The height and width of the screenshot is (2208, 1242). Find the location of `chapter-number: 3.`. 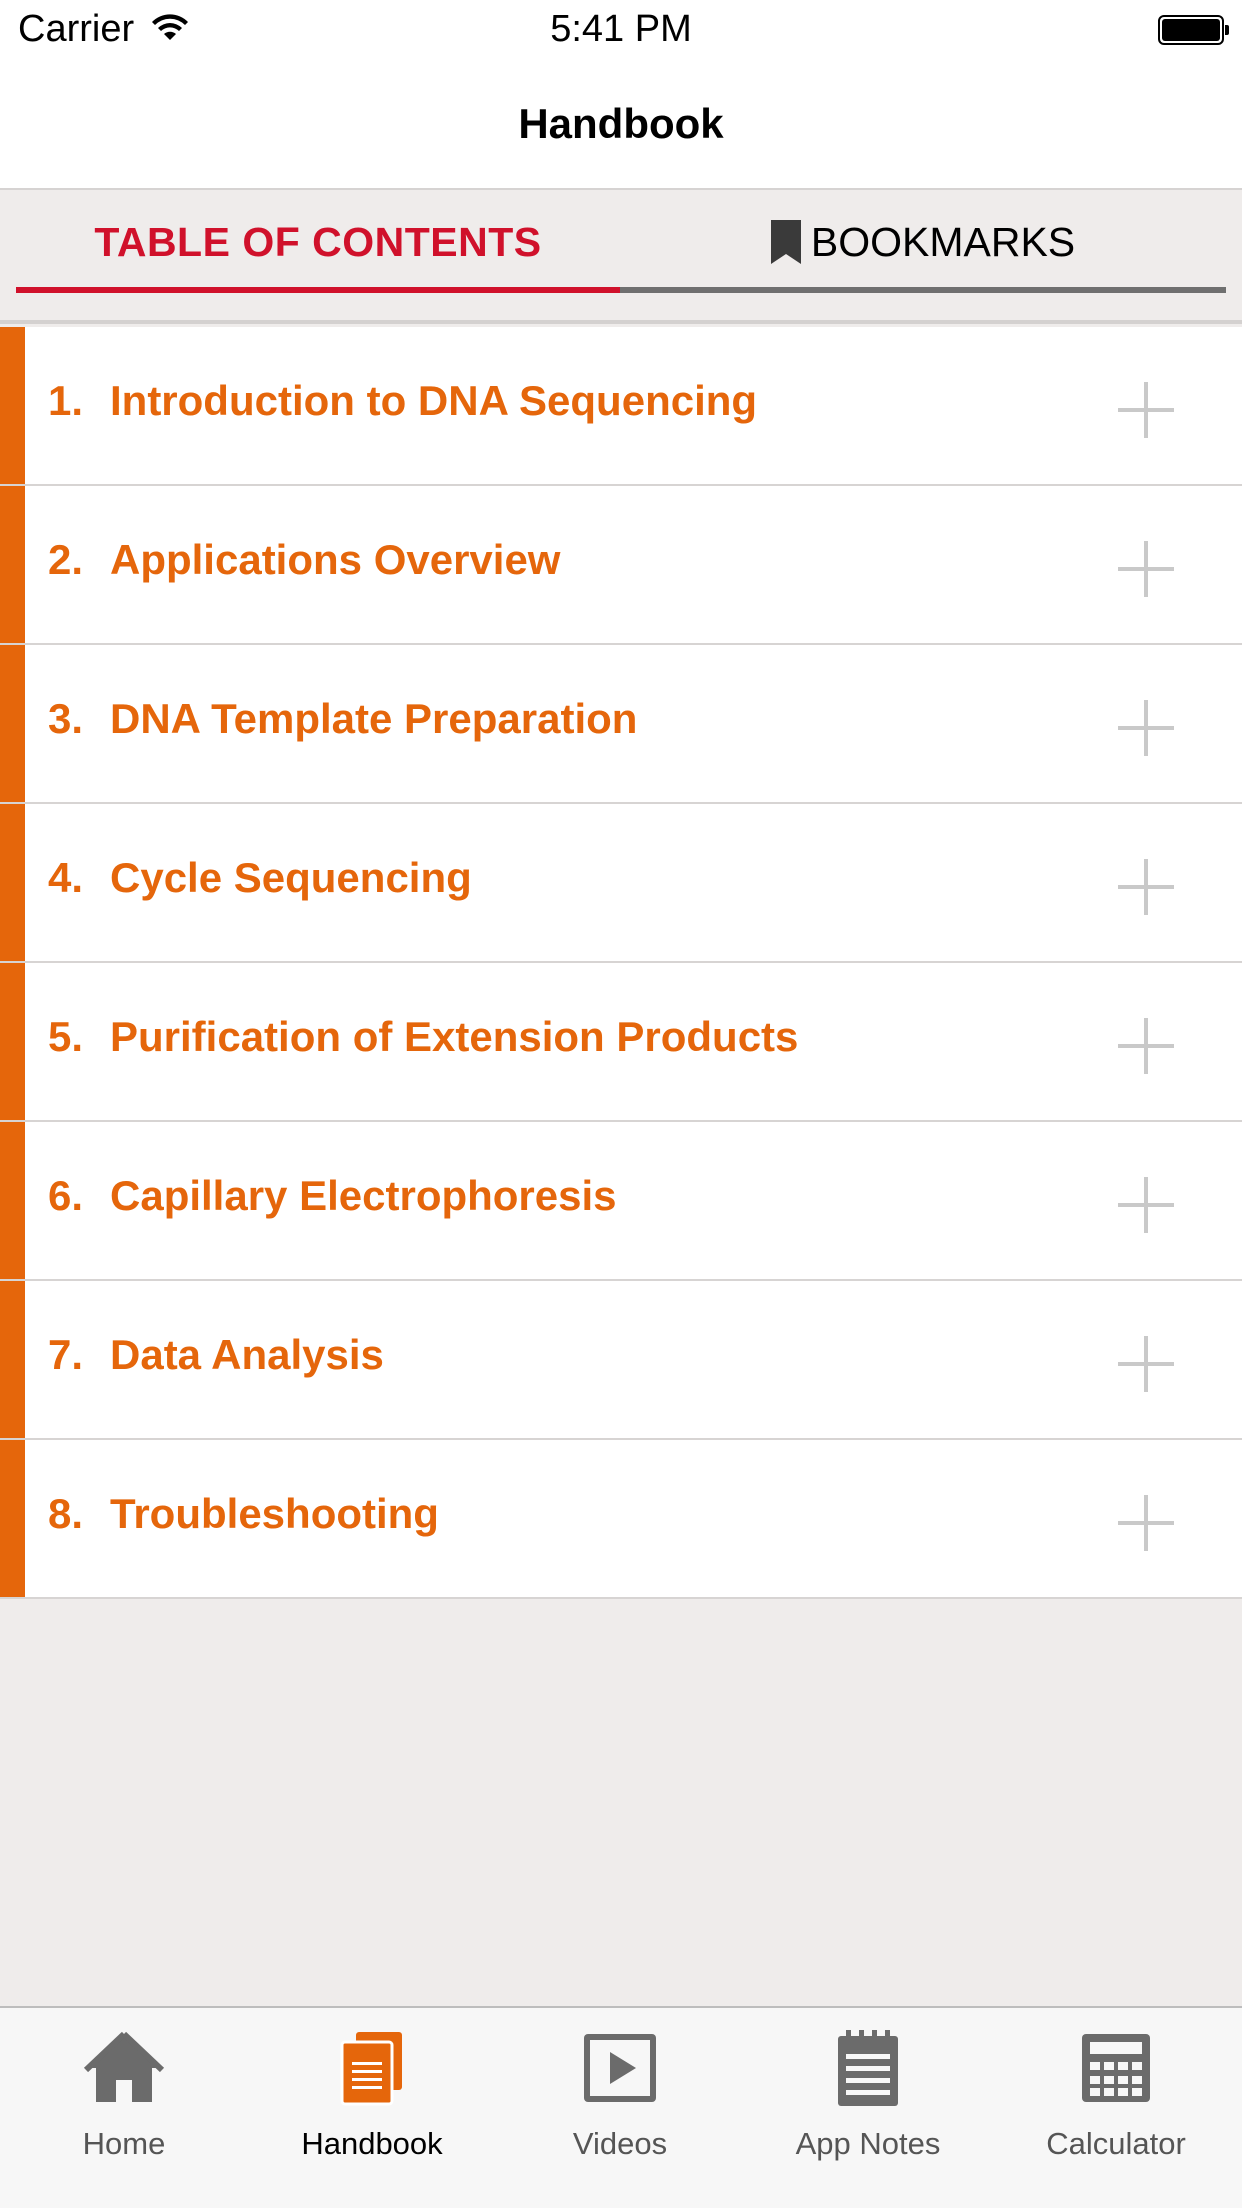

chapter-number: 3. is located at coordinates (66, 718).